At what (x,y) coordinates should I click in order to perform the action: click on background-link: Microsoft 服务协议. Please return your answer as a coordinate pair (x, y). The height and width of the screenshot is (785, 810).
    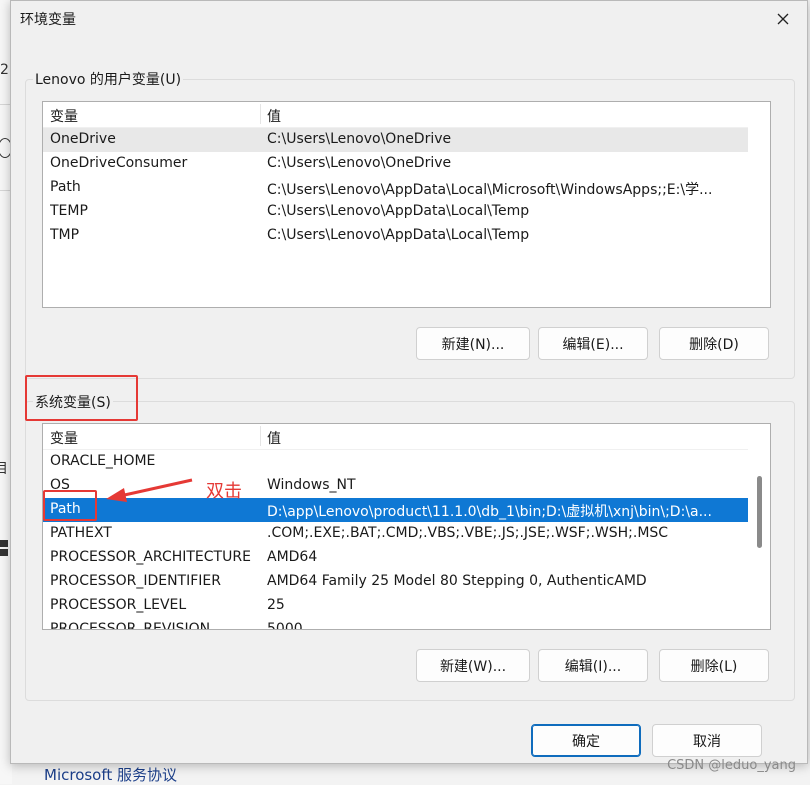
    Looking at the image, I should click on (110, 774).